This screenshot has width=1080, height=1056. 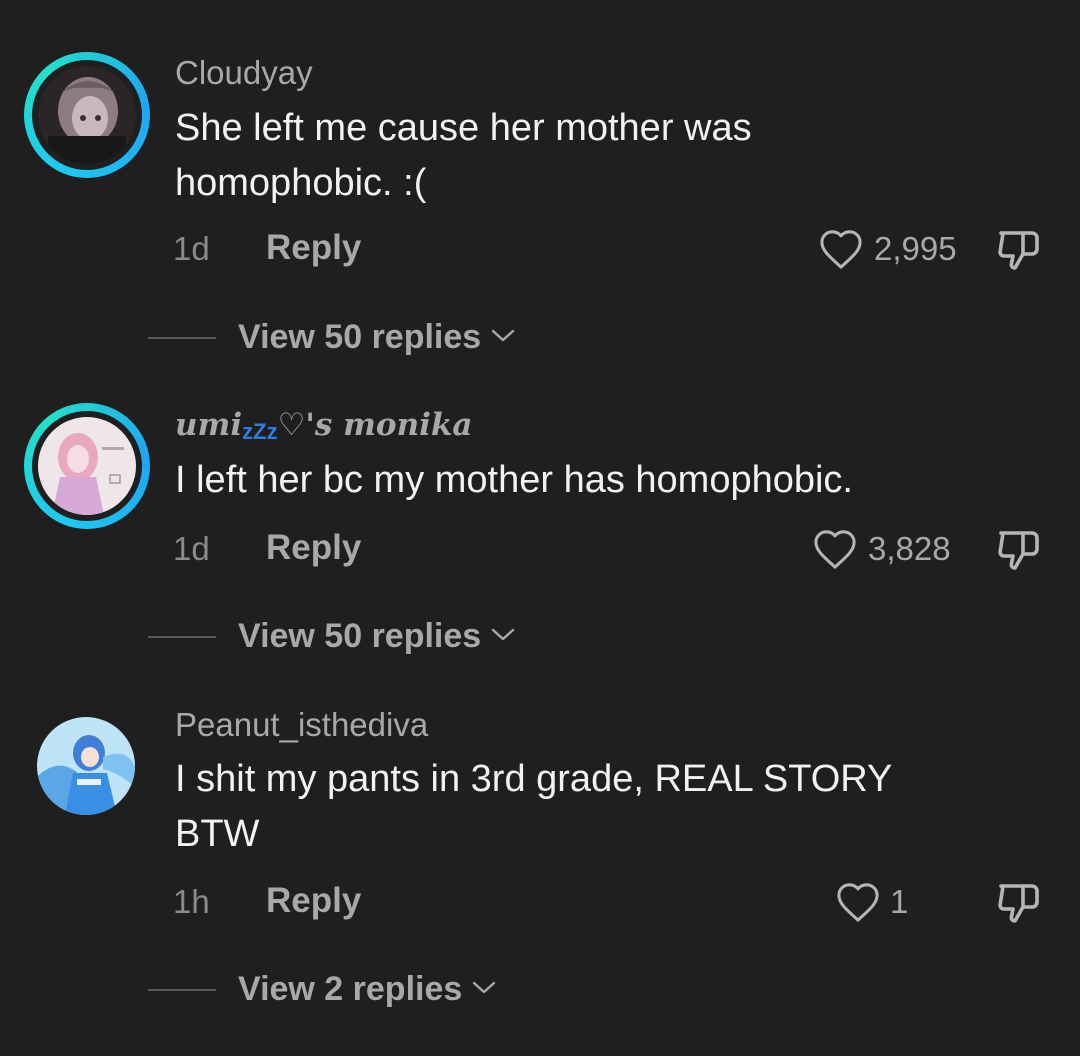 What do you see at coordinates (244, 73) in the screenshot?
I see `comment-username: Cloudyay` at bounding box center [244, 73].